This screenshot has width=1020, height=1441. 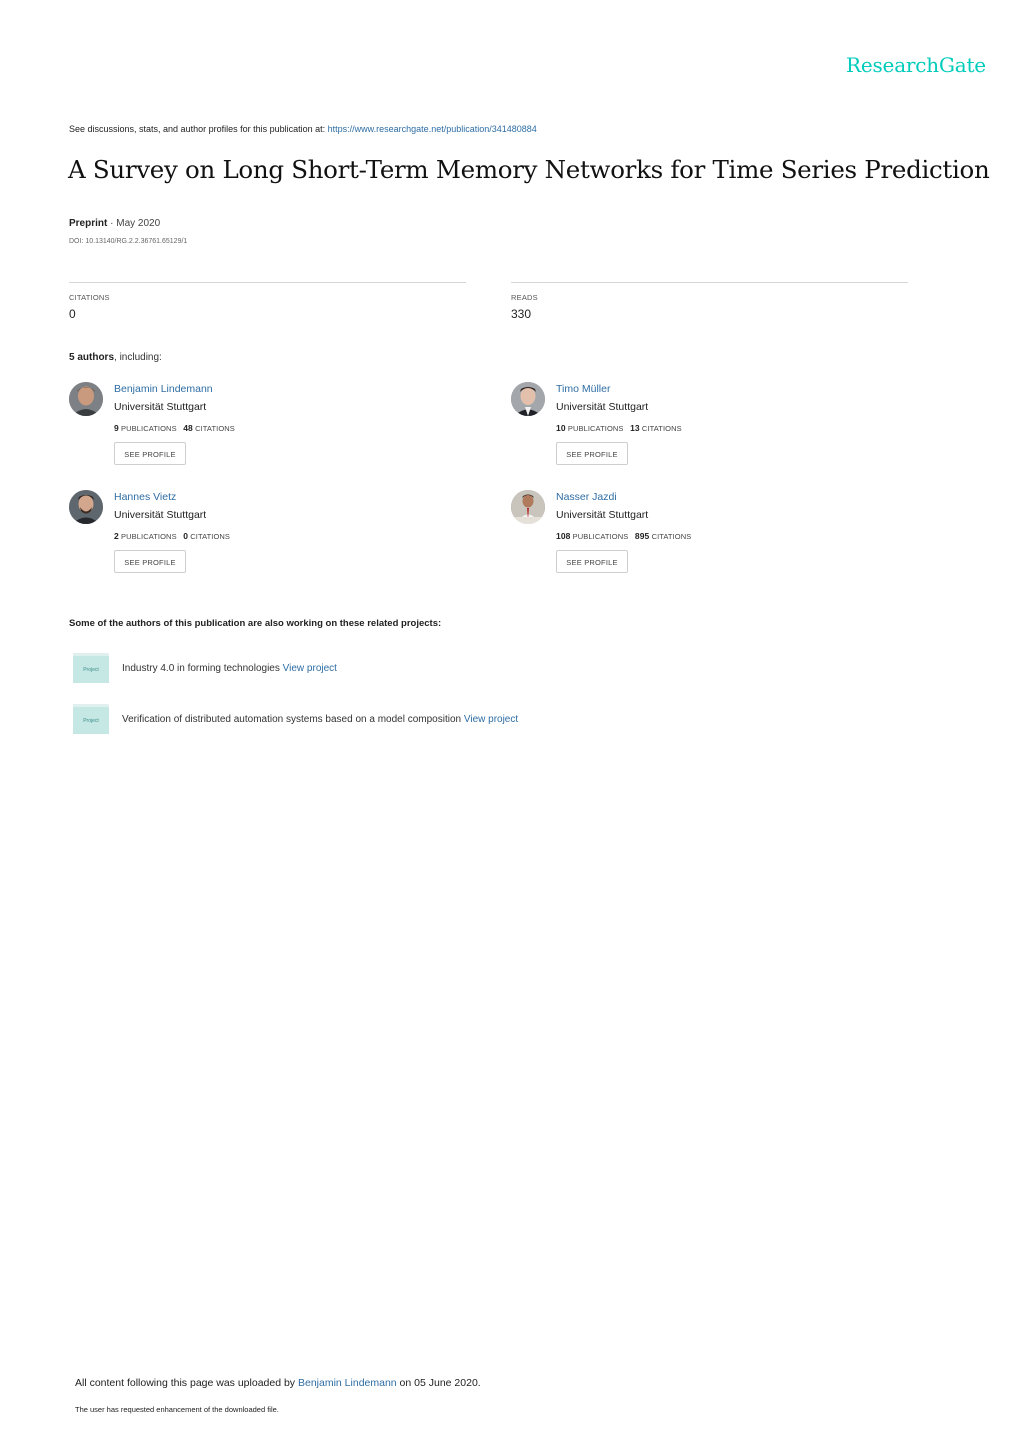 I want to click on publications-count: 108, so click(x=563, y=536).